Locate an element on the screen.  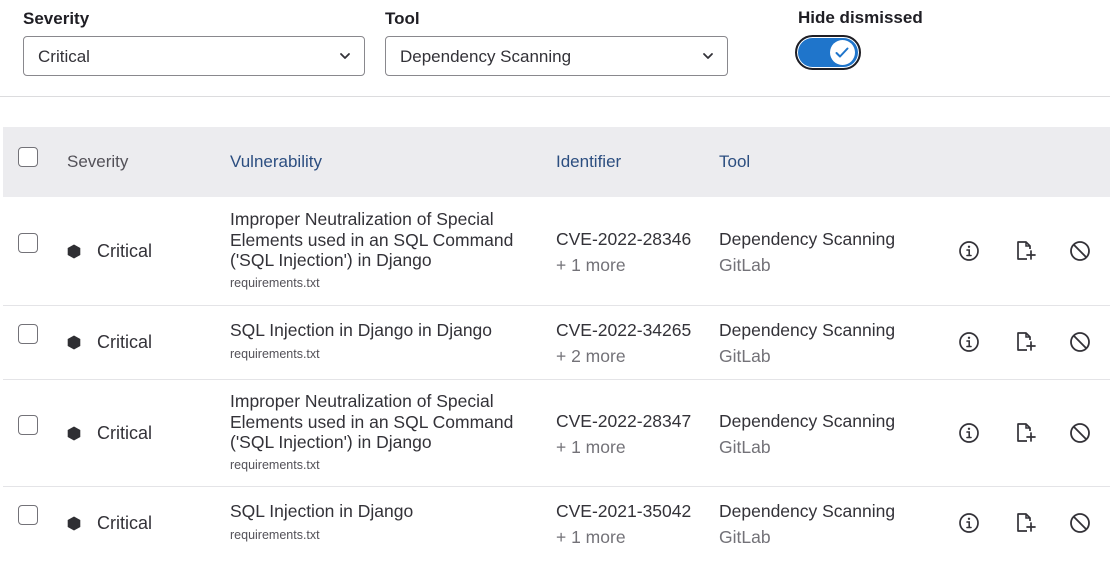
toggle-knob is located at coordinates (842, 52).